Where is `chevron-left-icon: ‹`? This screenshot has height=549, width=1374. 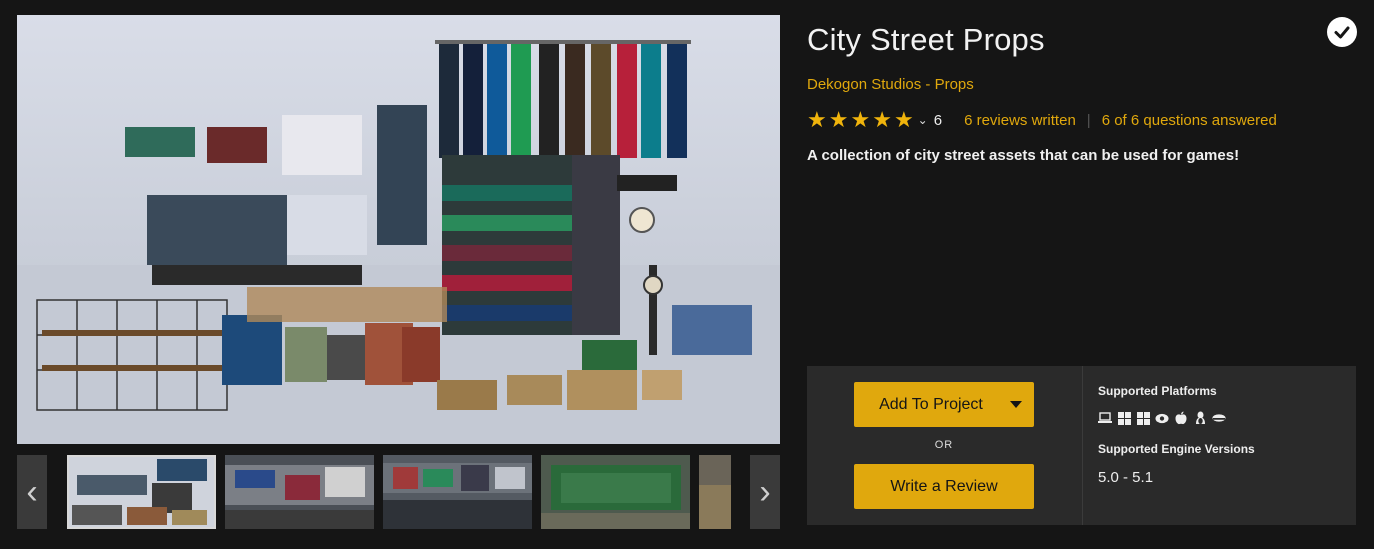 chevron-left-icon: ‹ is located at coordinates (32, 491).